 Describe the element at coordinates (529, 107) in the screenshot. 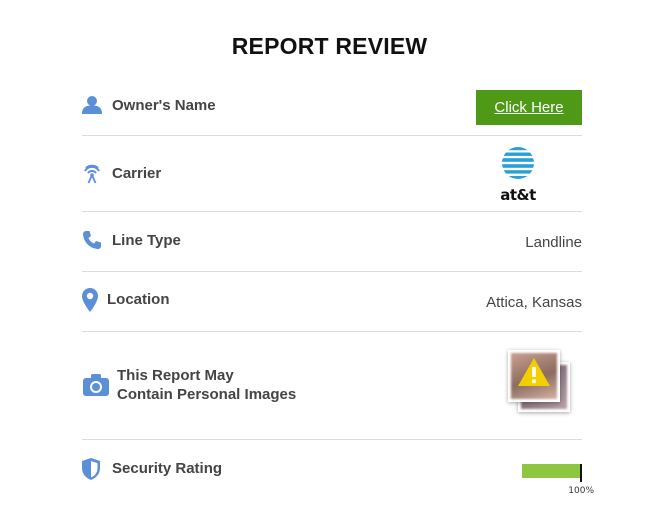

I see `click-here-button: Click Here` at that location.